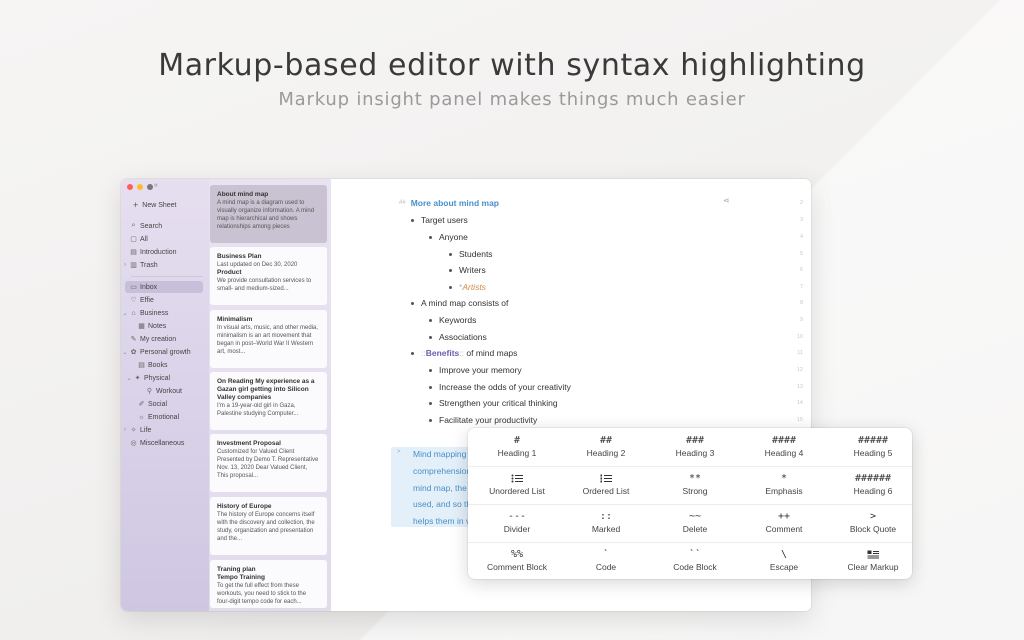 This screenshot has height=640, width=1024. Describe the element at coordinates (517, 485) in the screenshot. I see `unordered-list-button: Unordered List` at that location.